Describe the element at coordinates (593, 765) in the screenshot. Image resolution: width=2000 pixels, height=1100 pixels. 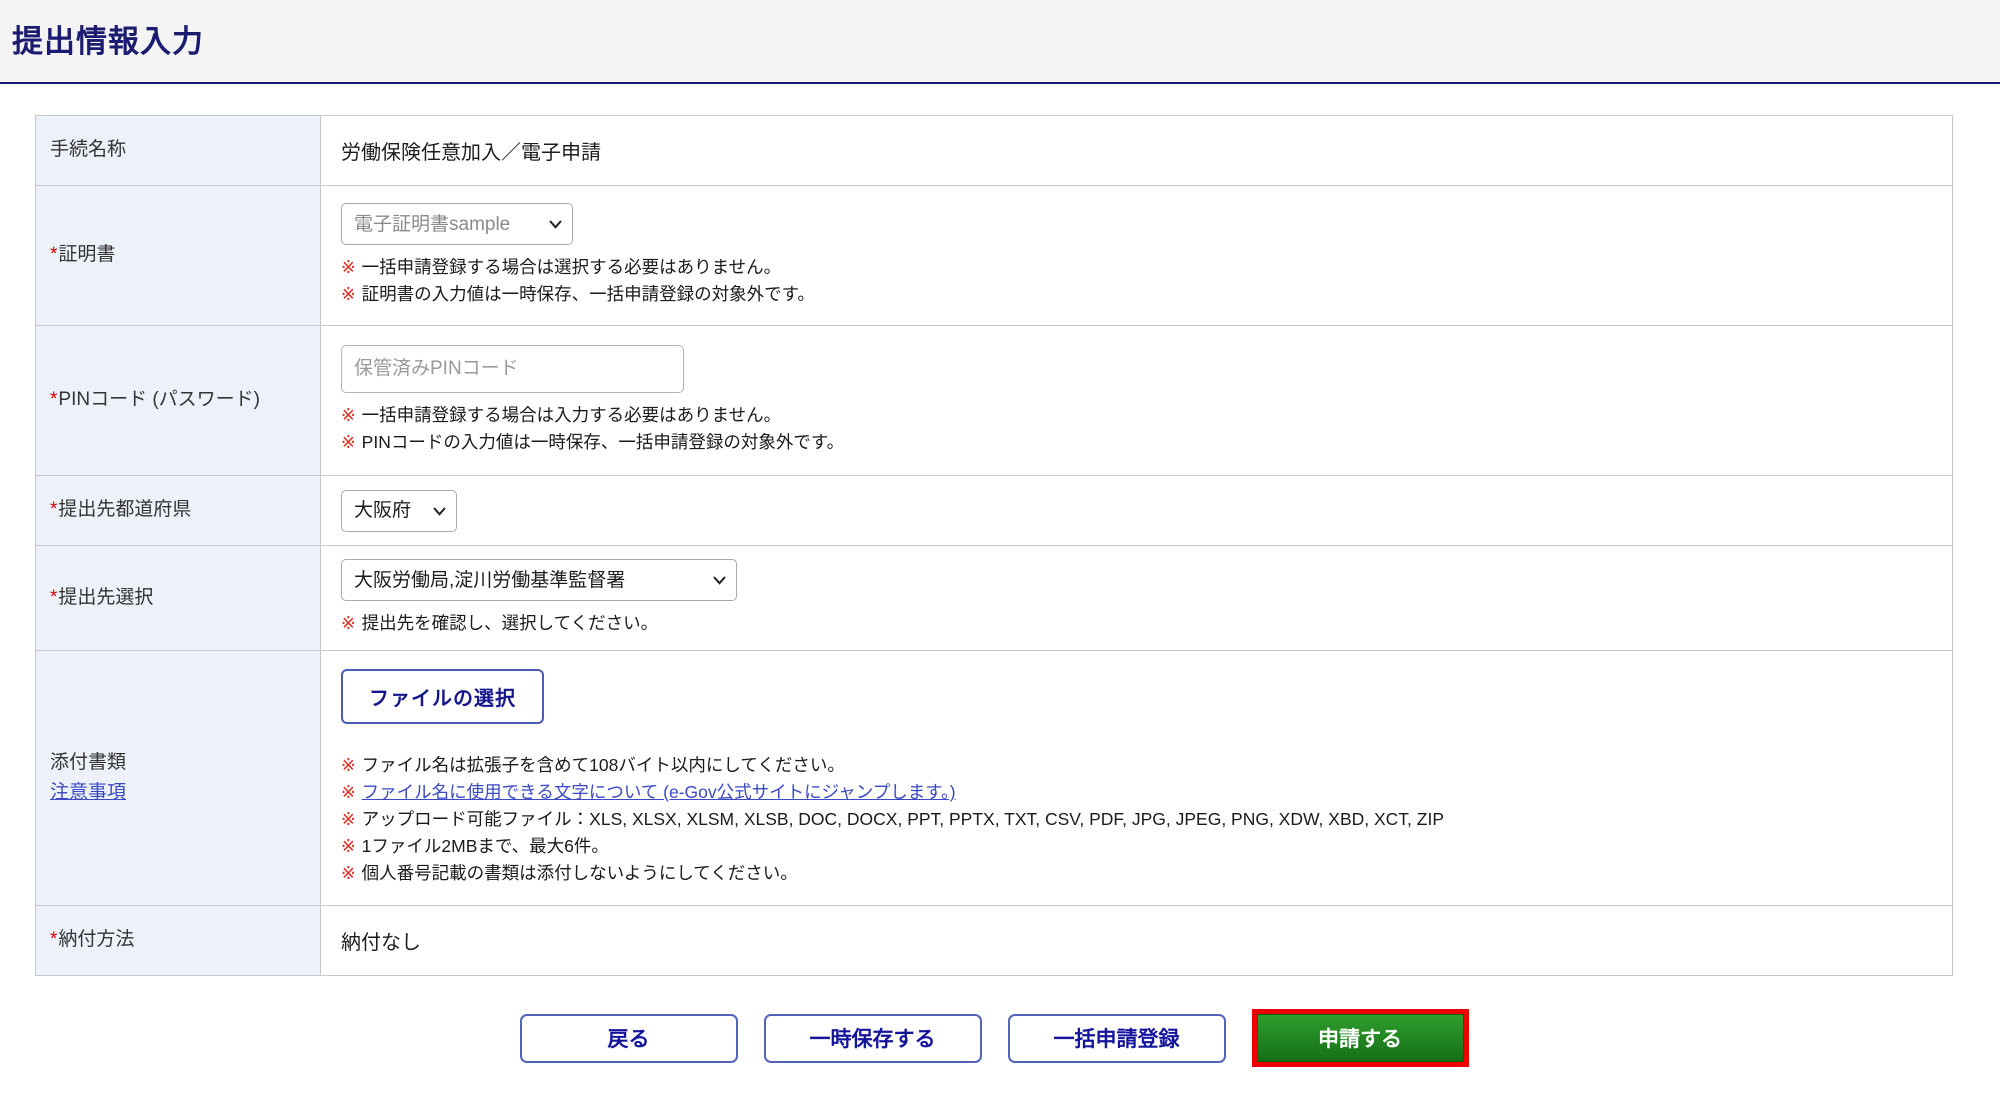
I see `attachments-note-filename: ※ ファイル名は拡張子を含めて108バイト以内にしてください。` at that location.